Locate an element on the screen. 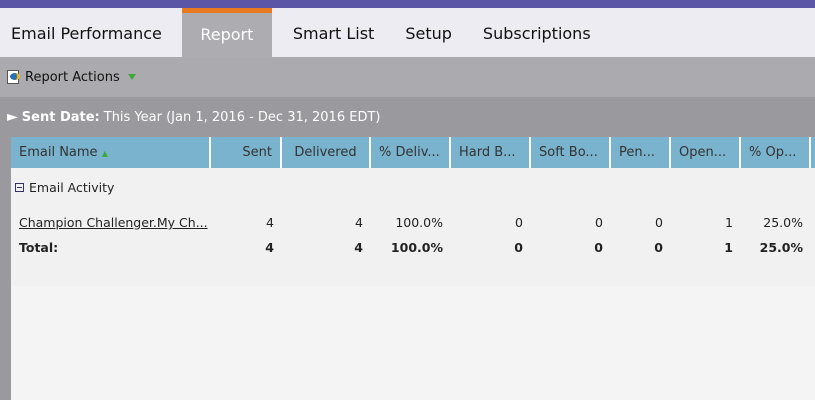  tab-report: Report is located at coordinates (226, 32).